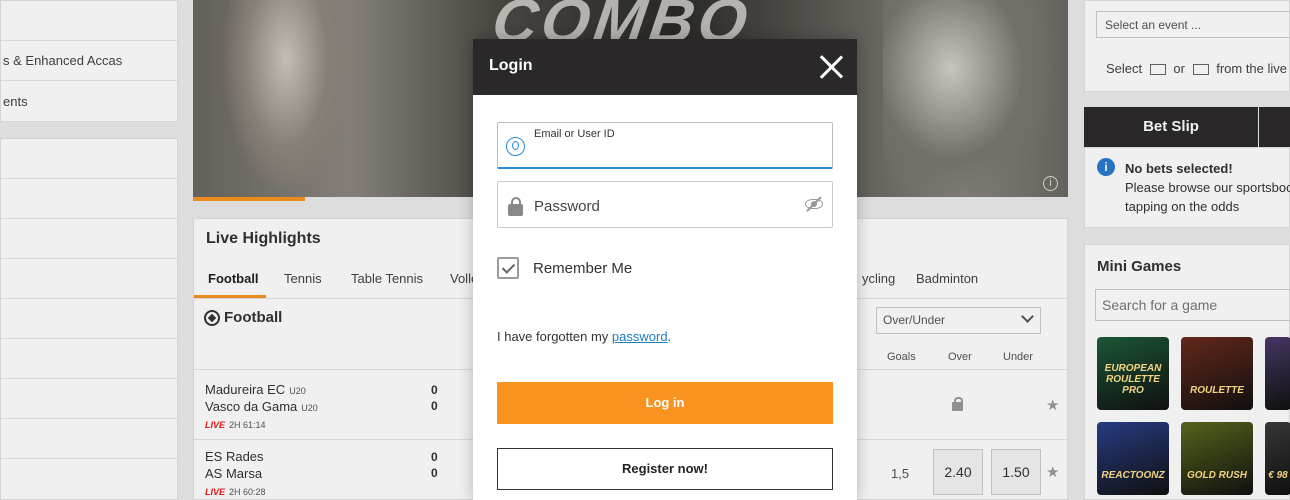  I want to click on password-field, so click(665, 204).